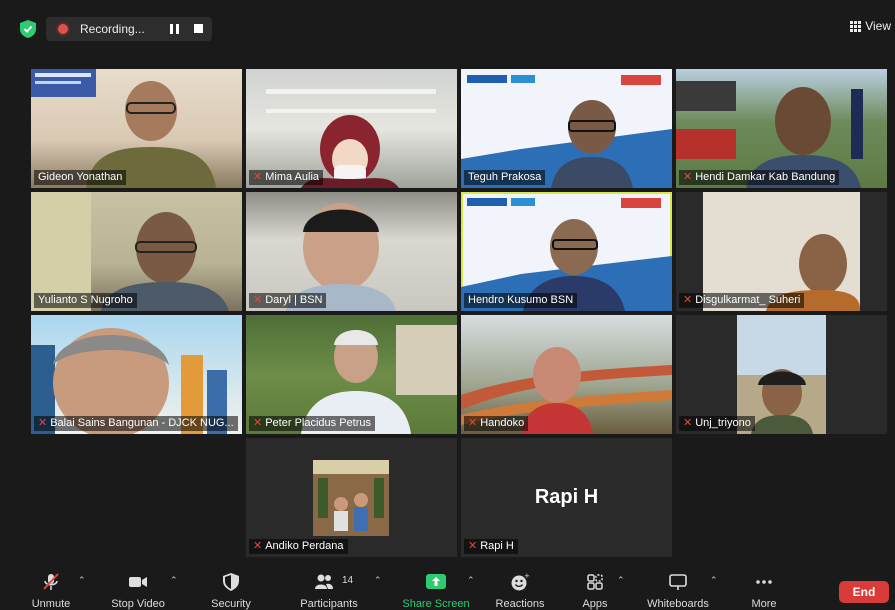  Describe the element at coordinates (566, 128) in the screenshot. I see `video-tile: Teguh Prakosa` at that location.